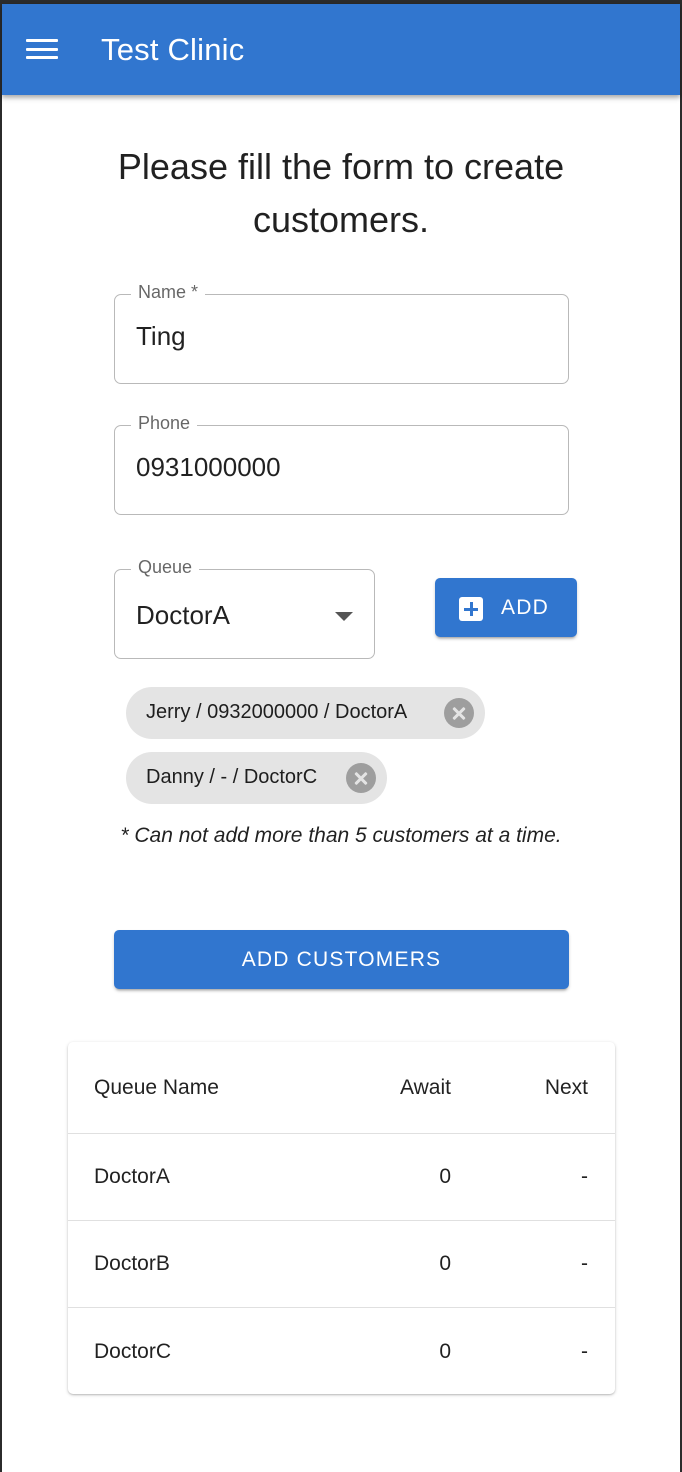 The image size is (682, 1472). I want to click on header-next: Next, so click(566, 1087).